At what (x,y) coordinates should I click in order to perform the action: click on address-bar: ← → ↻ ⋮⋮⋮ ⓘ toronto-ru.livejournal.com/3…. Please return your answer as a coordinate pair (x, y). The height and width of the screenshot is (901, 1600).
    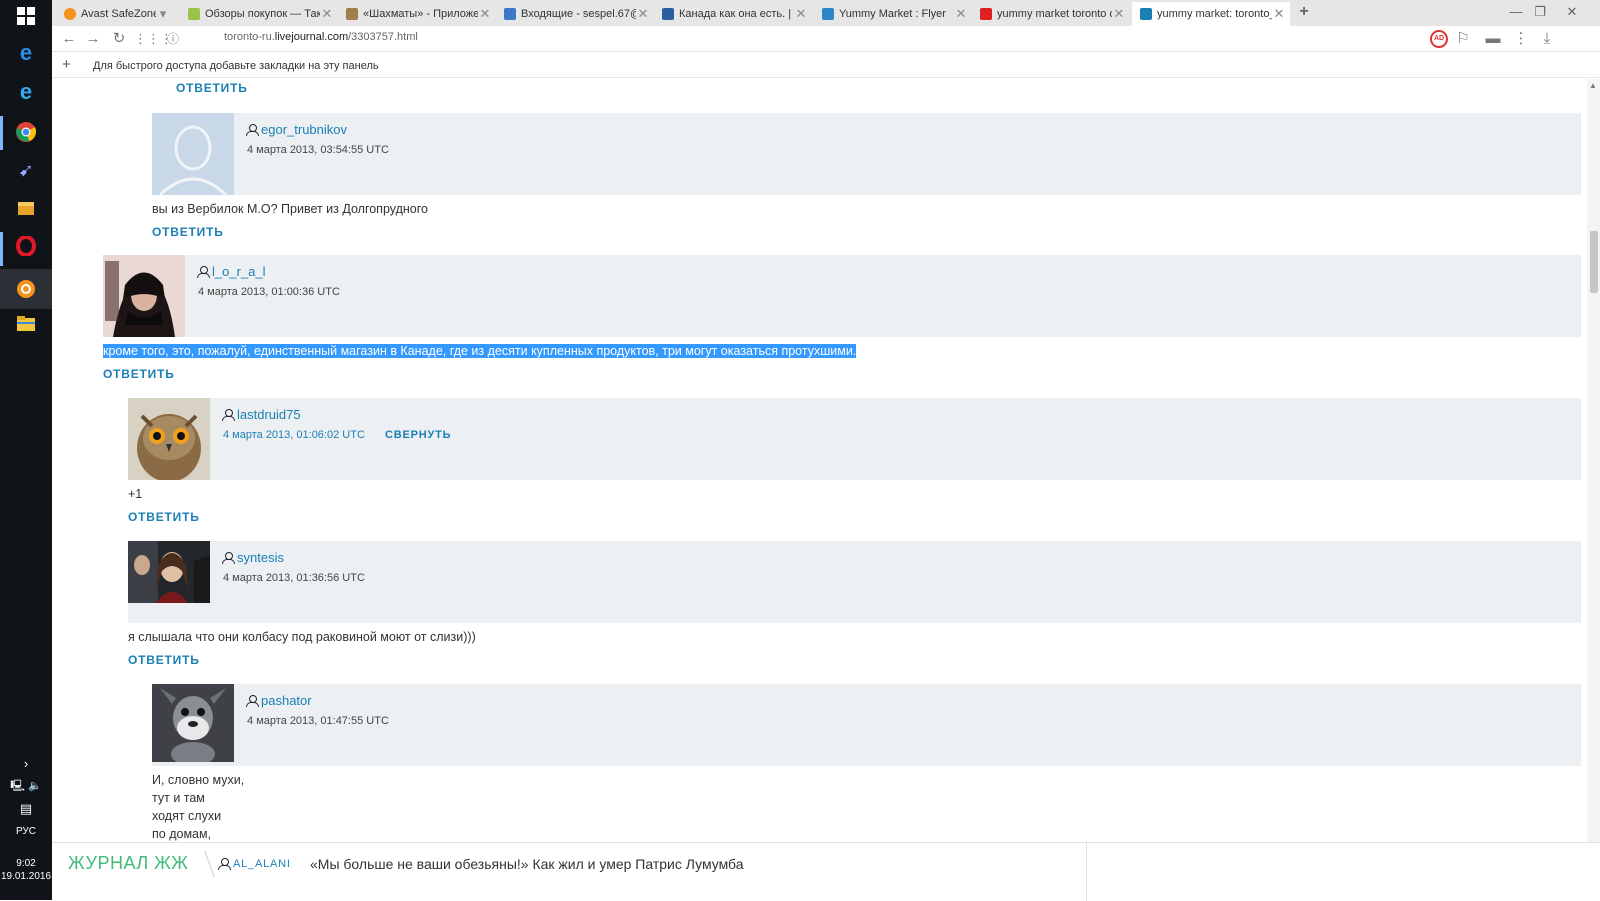
    Looking at the image, I should click on (826, 39).